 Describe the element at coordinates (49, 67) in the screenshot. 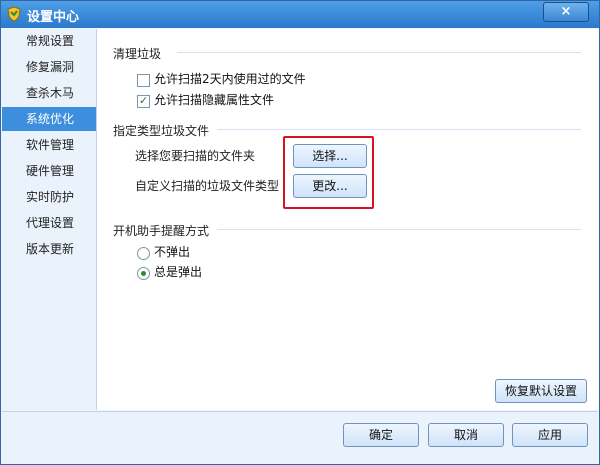

I see `sidebar-item-repair-vulnerability: 修复漏洞` at that location.